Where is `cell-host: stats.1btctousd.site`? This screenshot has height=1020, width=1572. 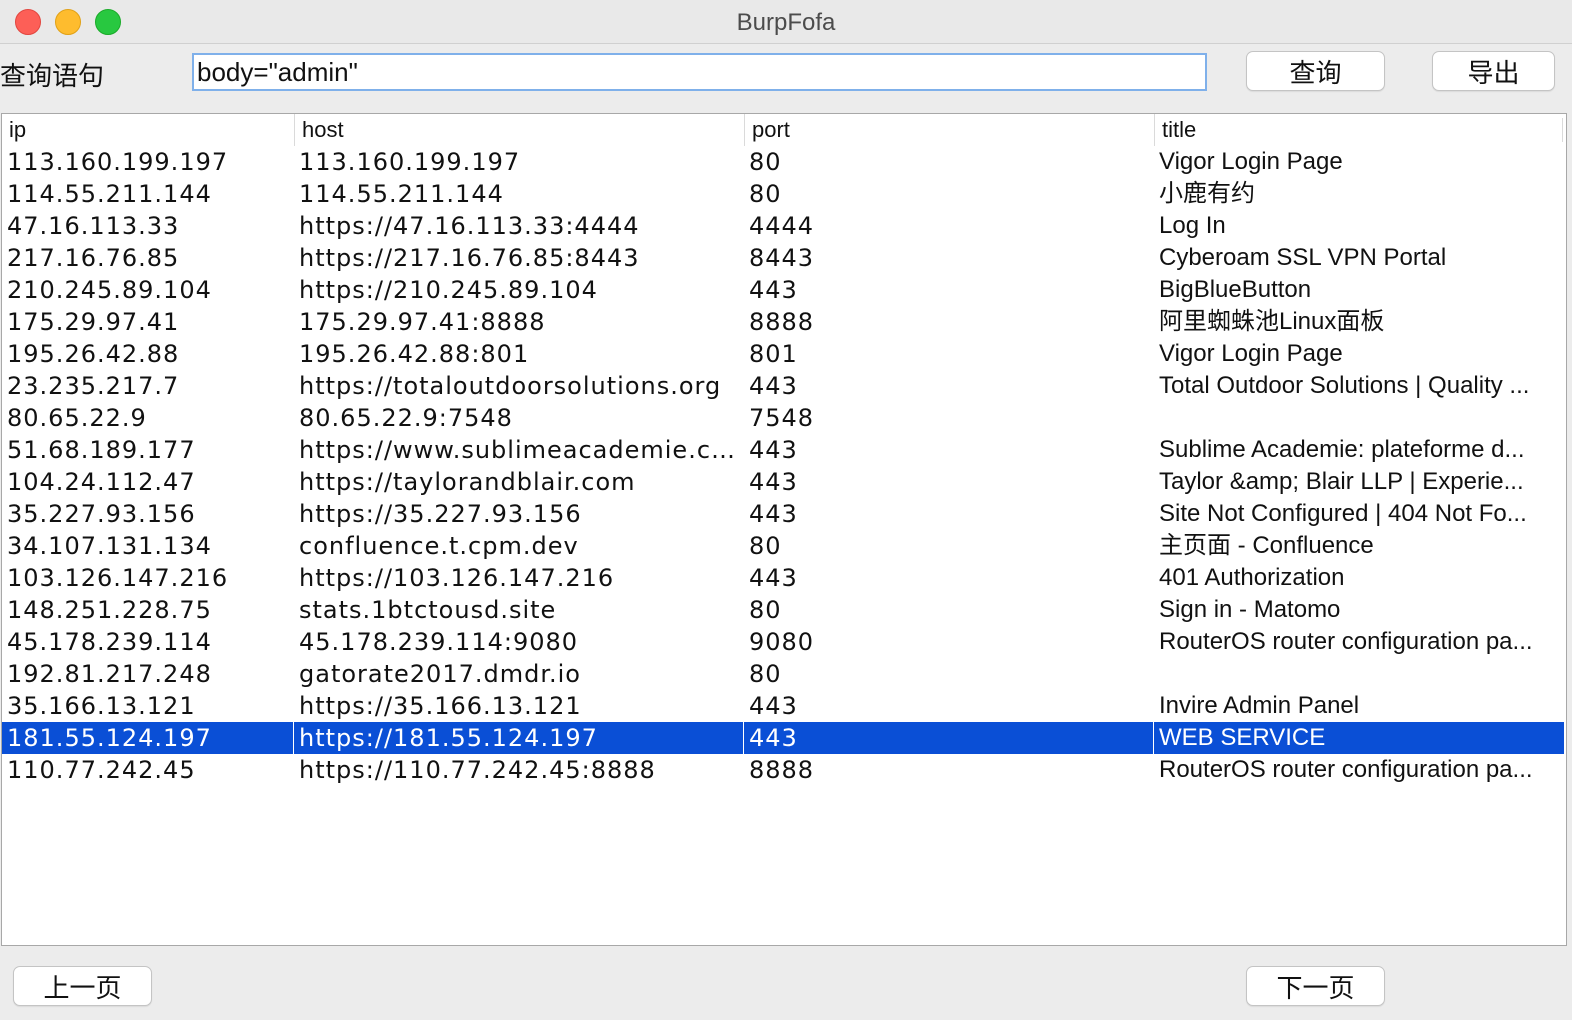 cell-host: stats.1btctousd.site is located at coordinates (428, 610).